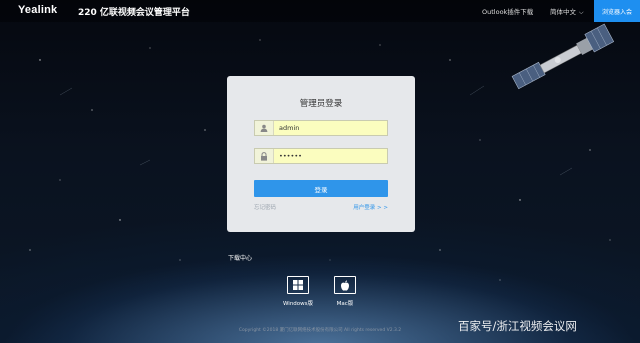  I want to click on password-value: ••••••, so click(291, 156).